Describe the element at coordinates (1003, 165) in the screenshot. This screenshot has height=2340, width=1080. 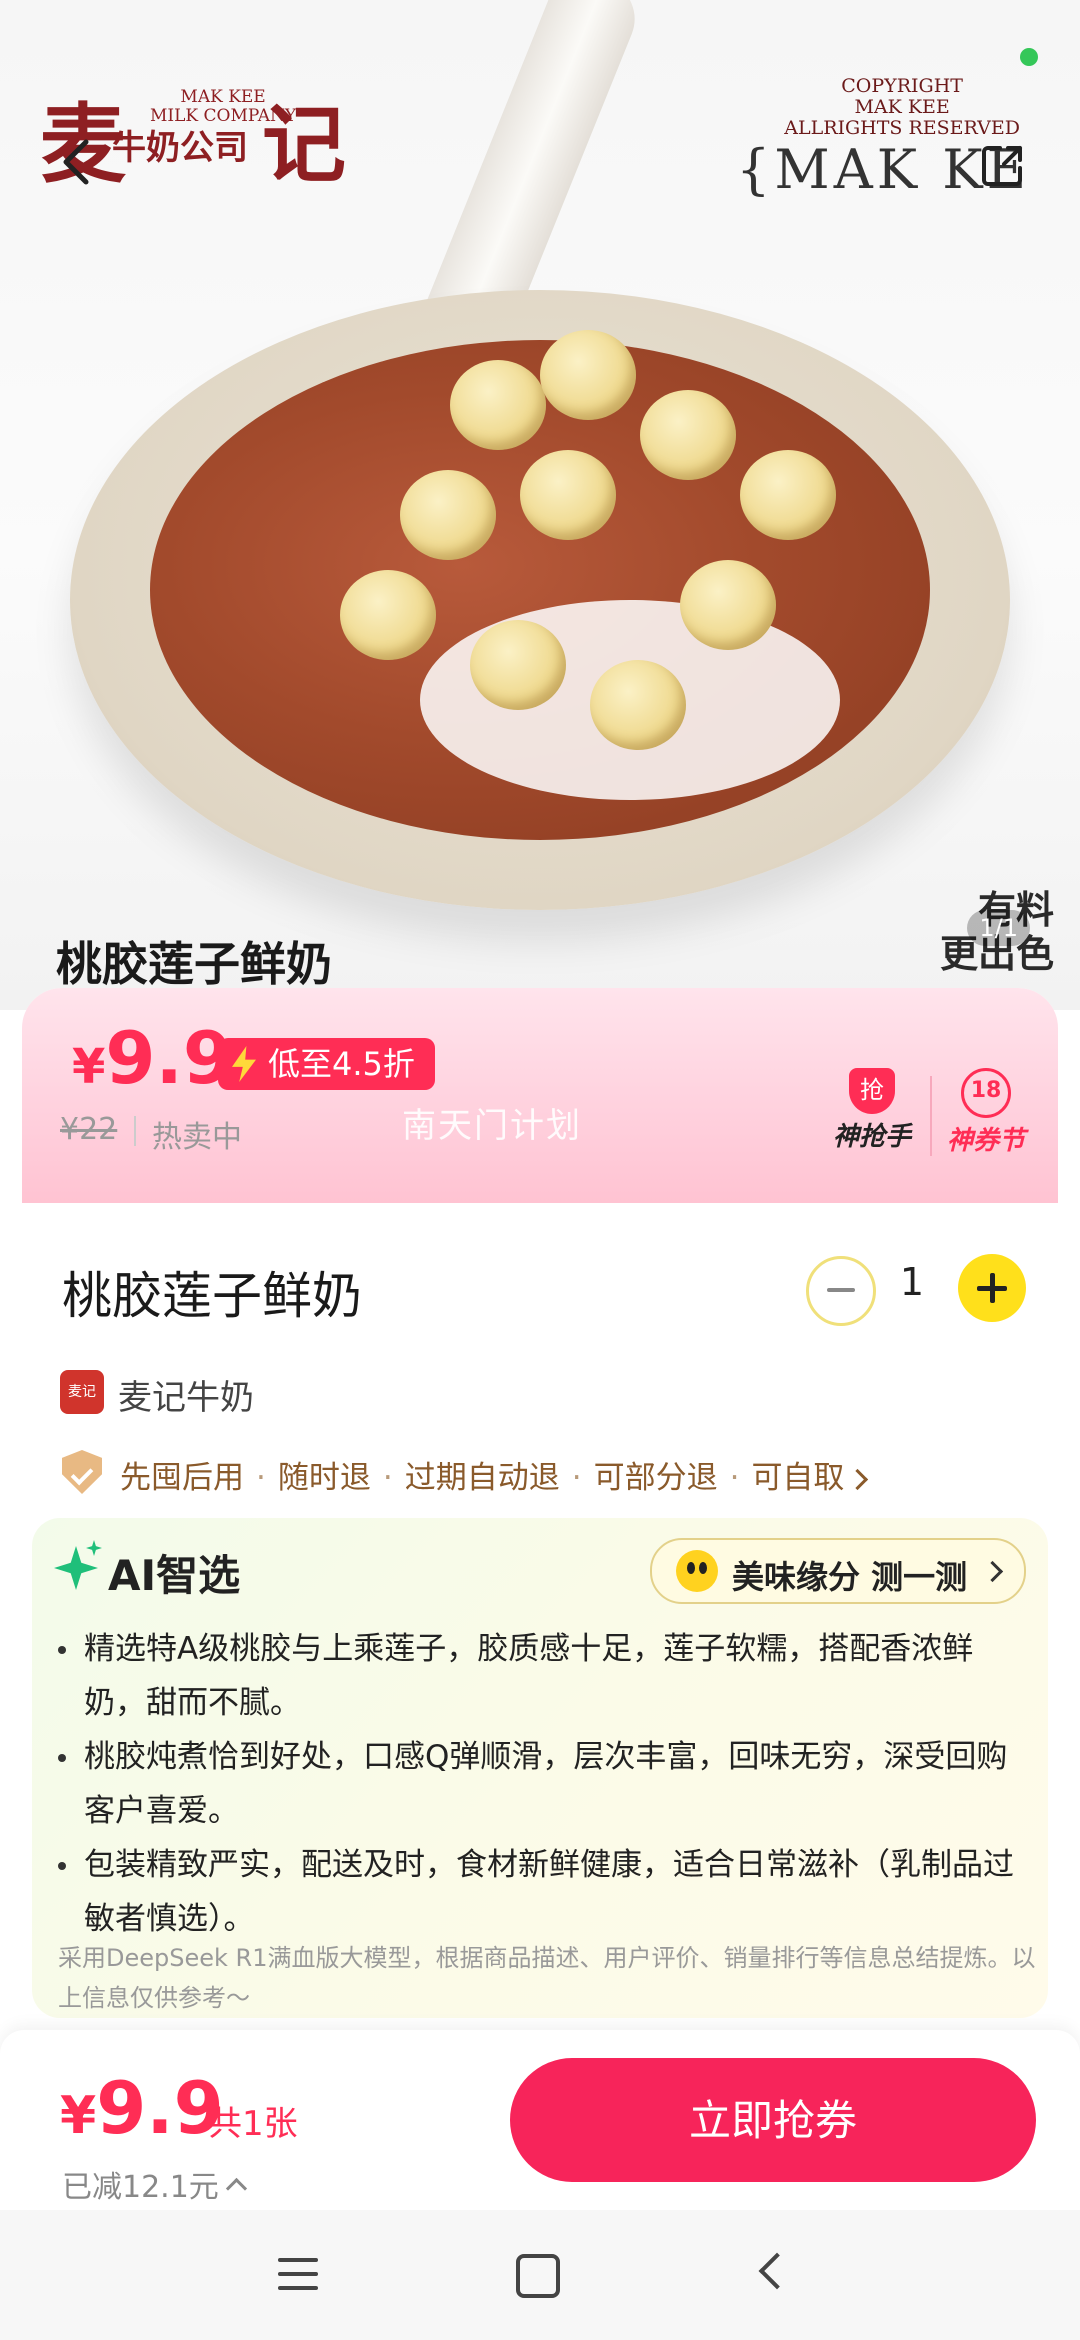
I see `share-icon` at that location.